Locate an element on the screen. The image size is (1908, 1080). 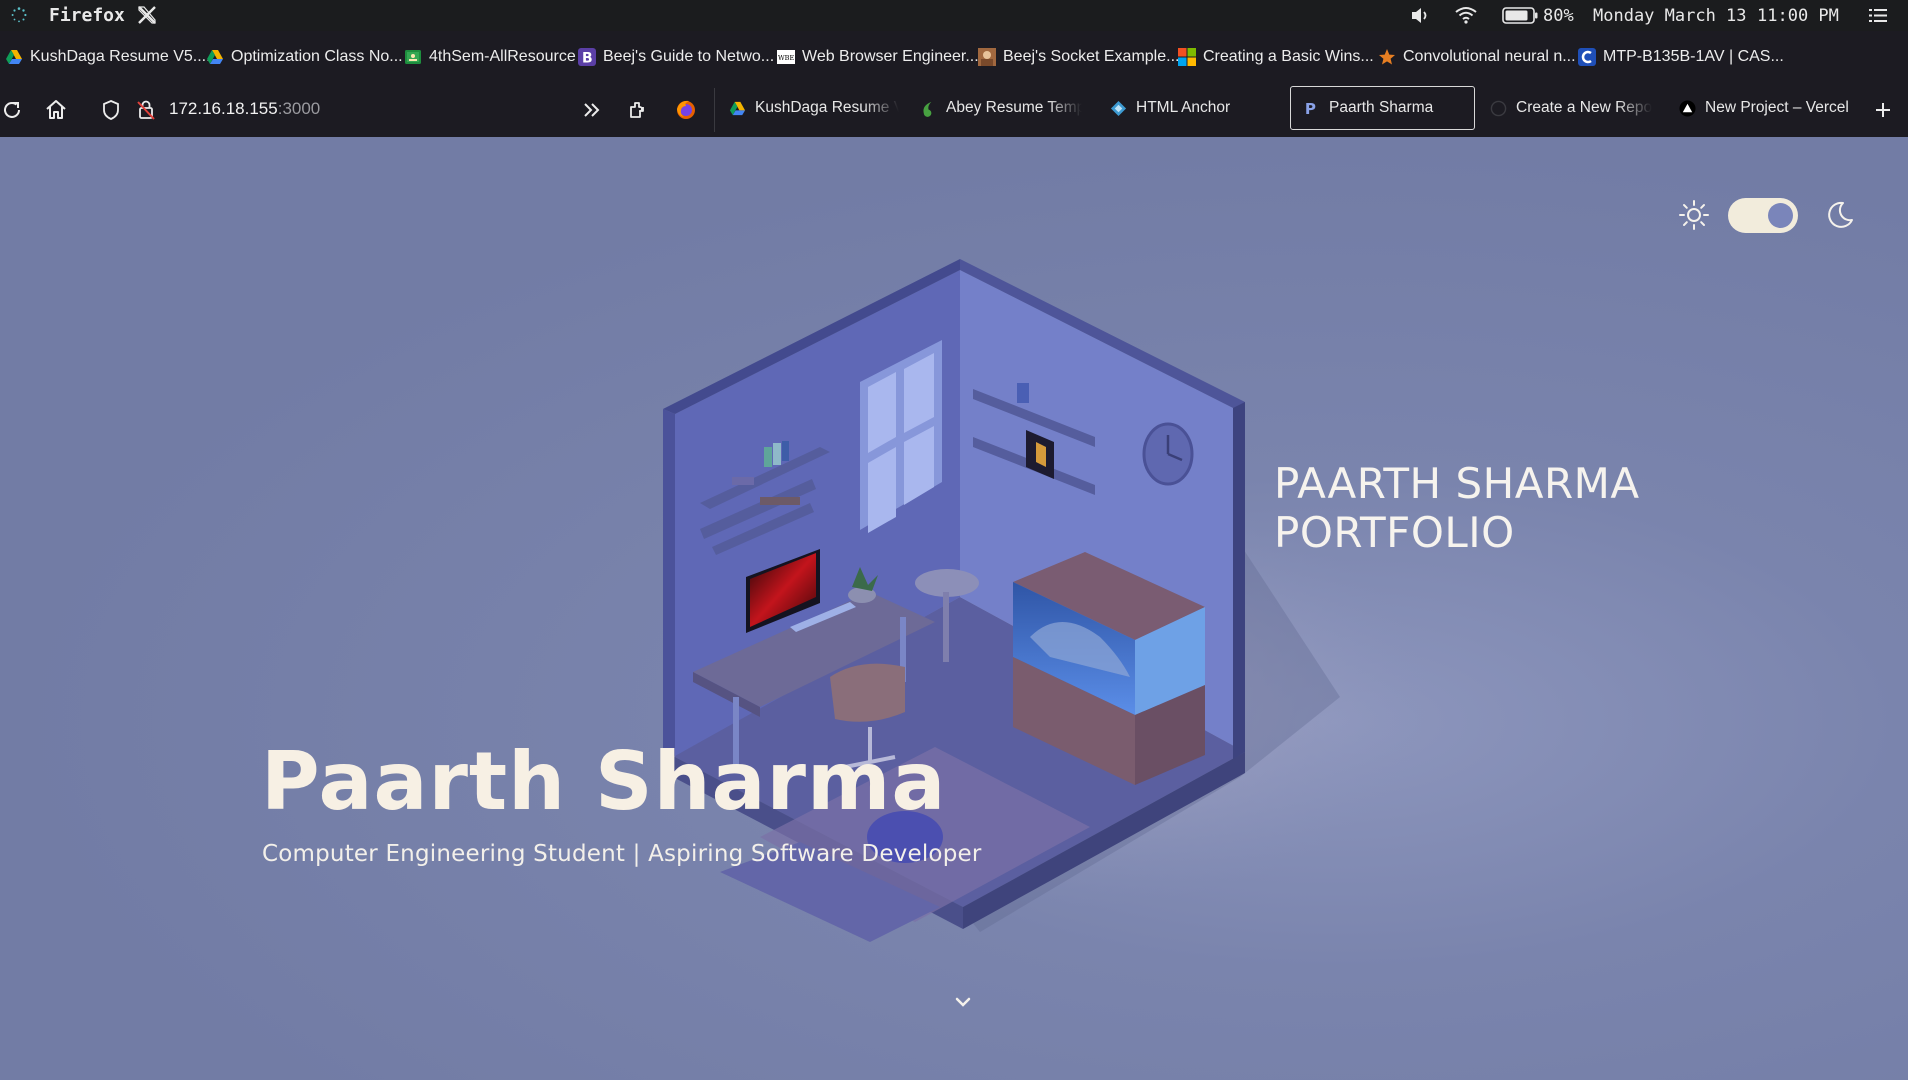
portfolio-heading-line2: PORTFOLIO is located at coordinates (1394, 532).